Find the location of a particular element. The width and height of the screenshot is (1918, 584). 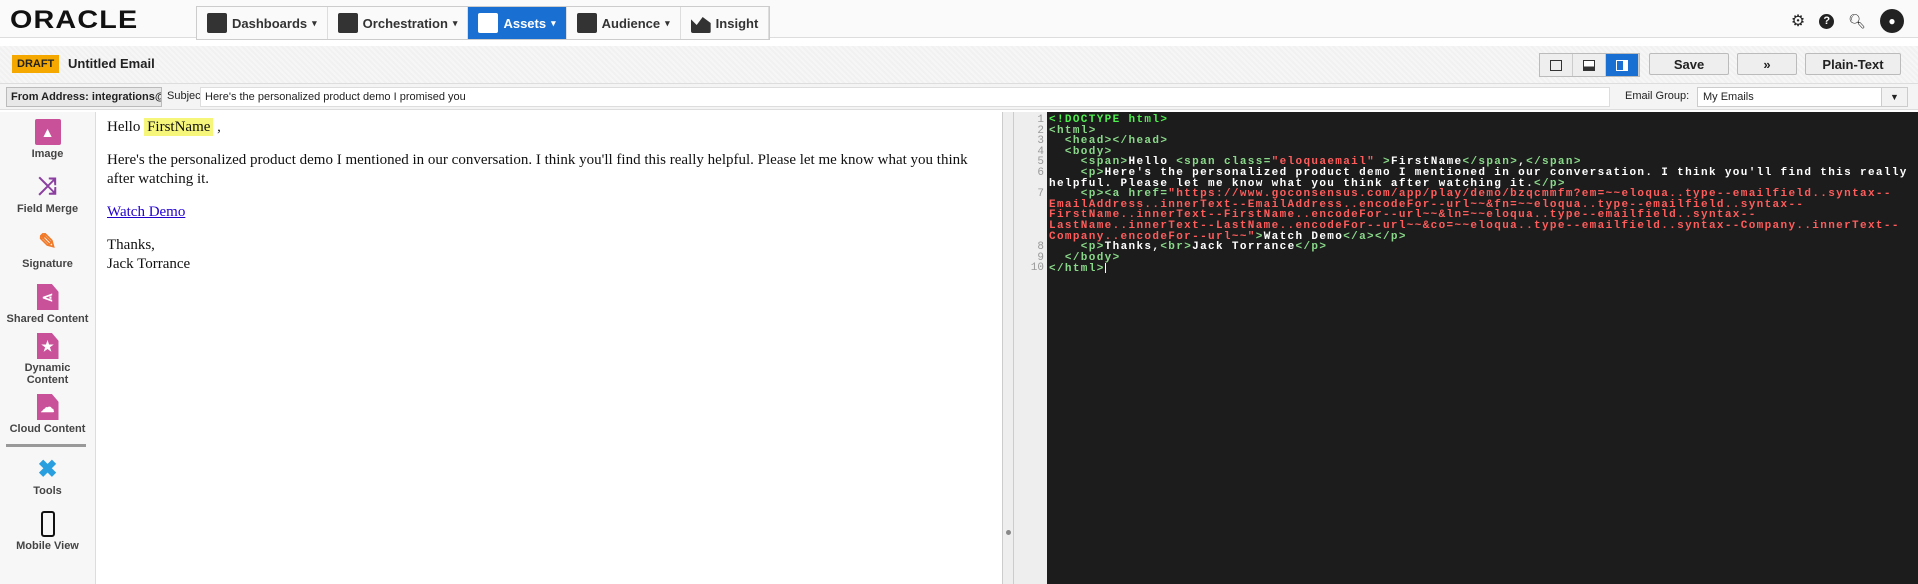

user-avatar-icon: ● is located at coordinates (1892, 21).